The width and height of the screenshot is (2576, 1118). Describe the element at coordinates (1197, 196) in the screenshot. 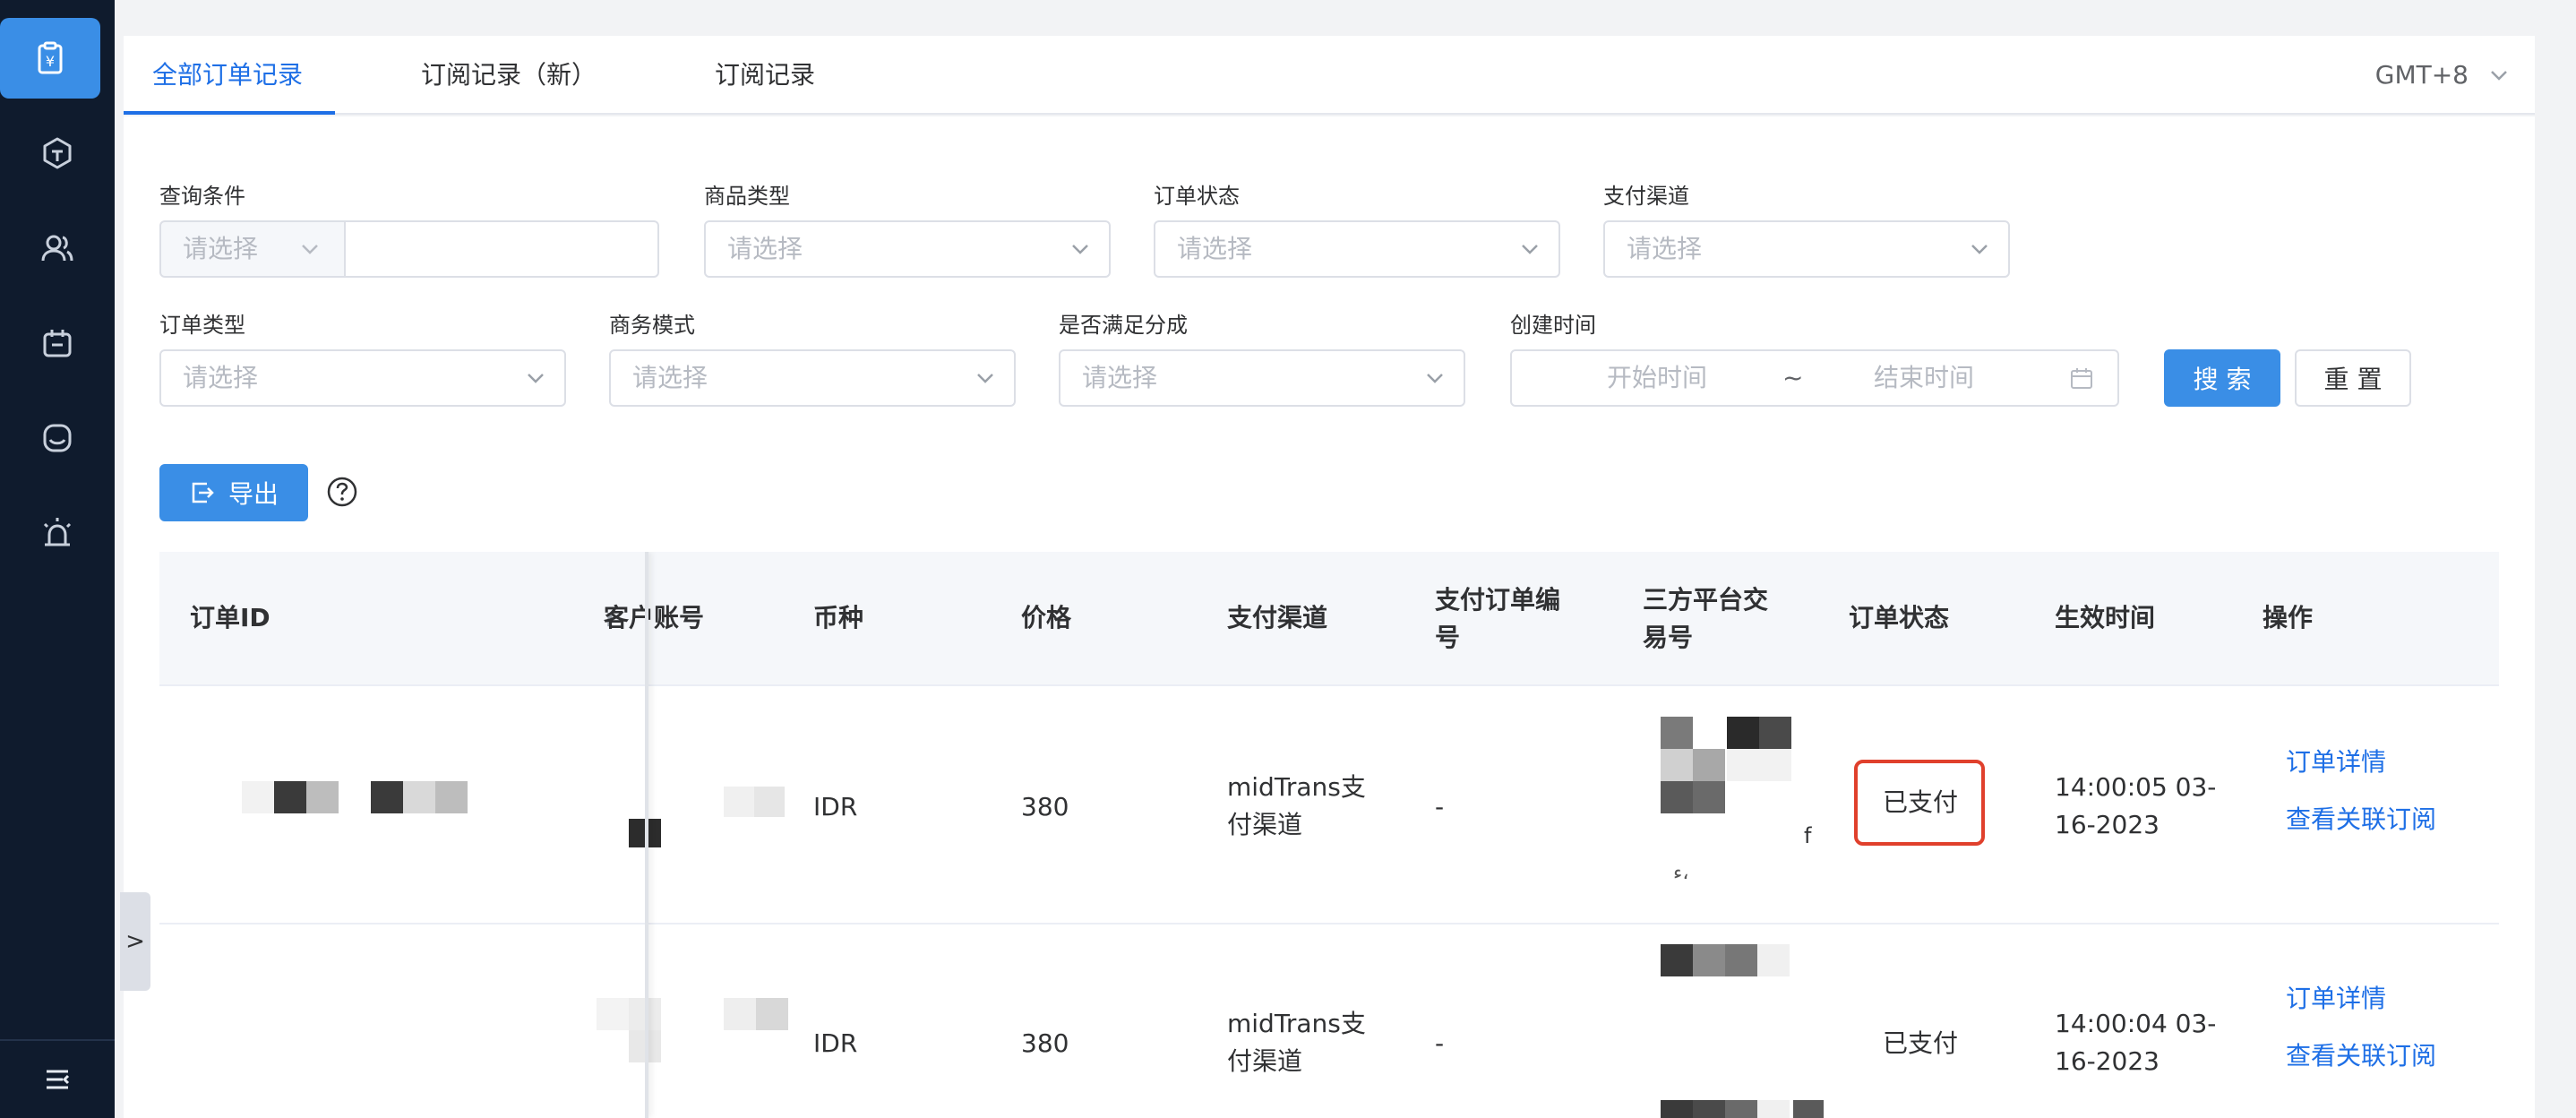

I see `filter-label-order-status: 订单状态` at that location.